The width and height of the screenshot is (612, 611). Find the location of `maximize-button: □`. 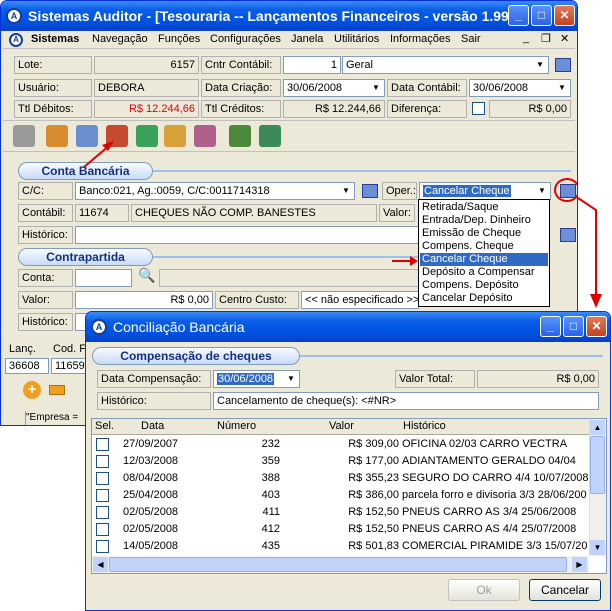

maximize-button: □ is located at coordinates (541, 15).